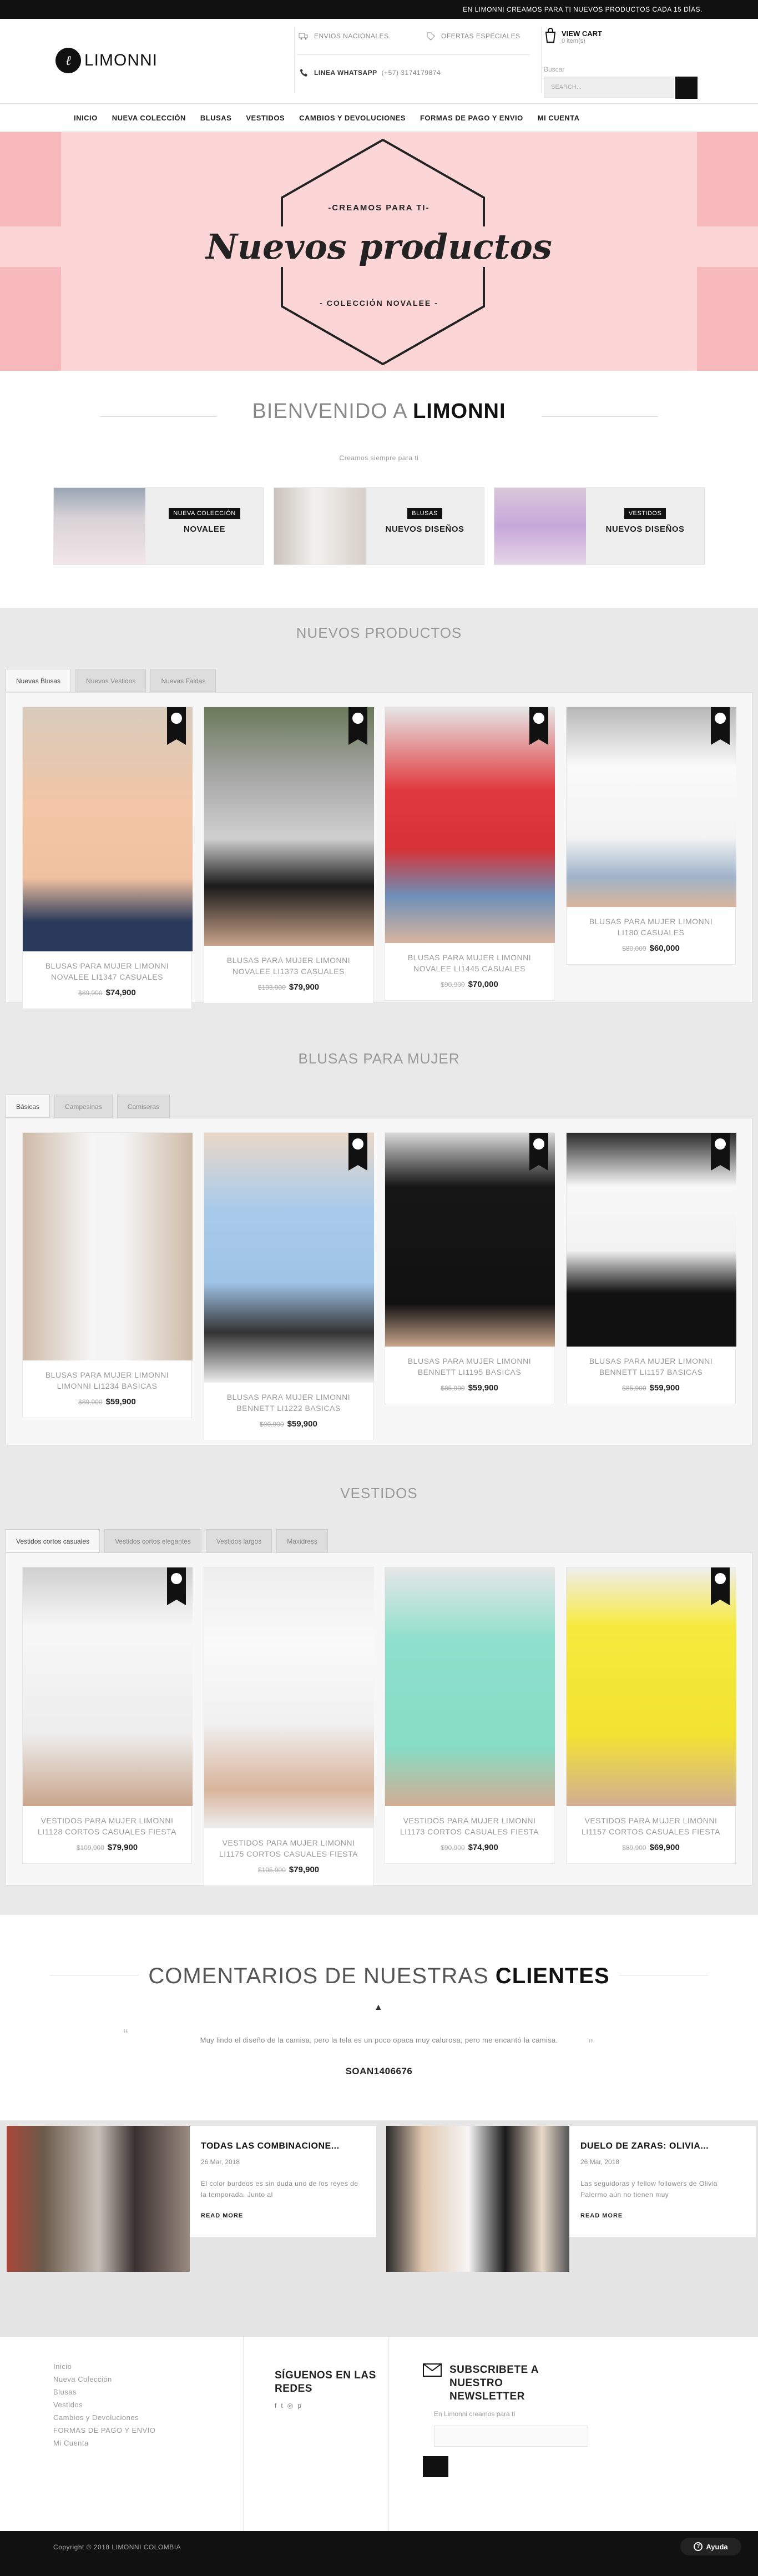  I want to click on envios-info: ENVIOS NACIONALES, so click(343, 36).